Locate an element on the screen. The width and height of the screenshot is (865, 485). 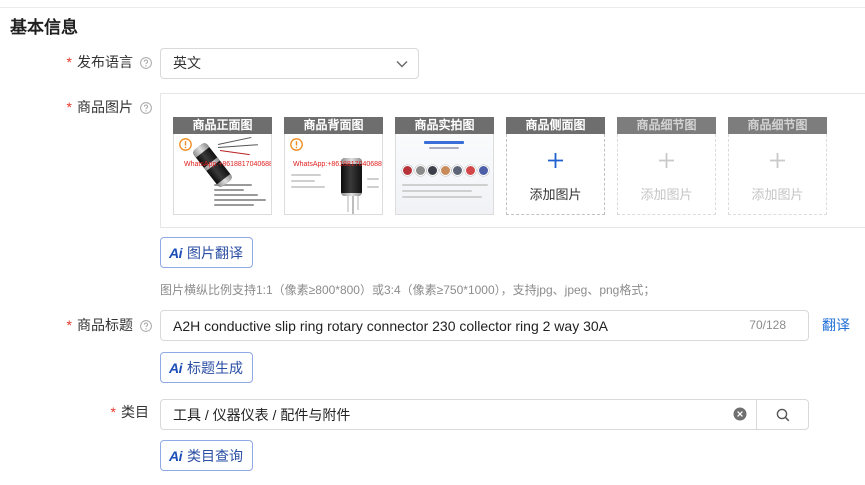
category-label-text: 类目 is located at coordinates (135, 412).